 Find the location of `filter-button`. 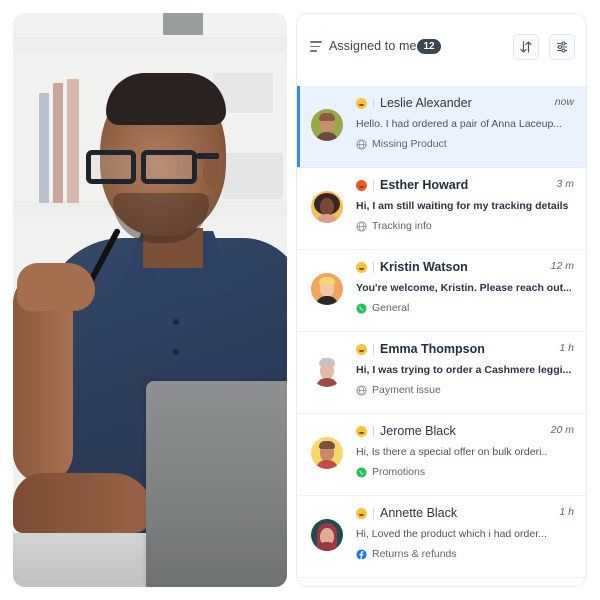

filter-button is located at coordinates (562, 47).